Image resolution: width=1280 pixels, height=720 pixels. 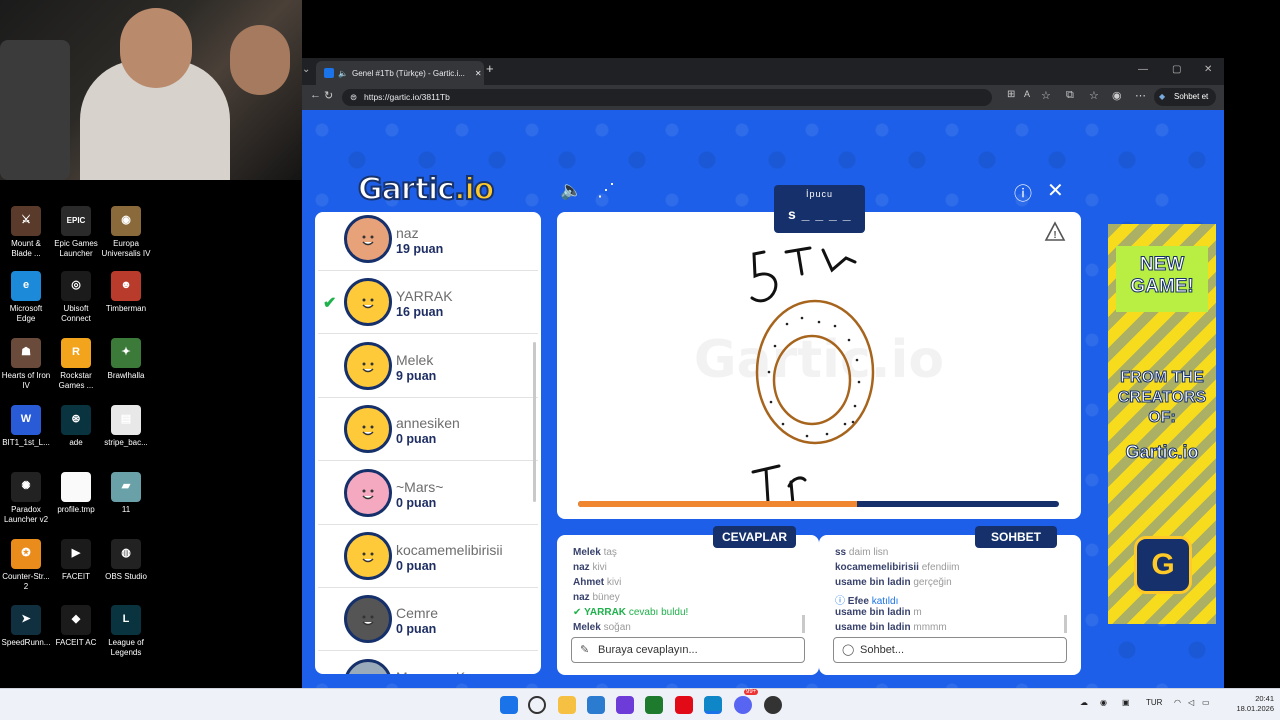 I want to click on language-indicator: TUR, so click(x=1154, y=702).